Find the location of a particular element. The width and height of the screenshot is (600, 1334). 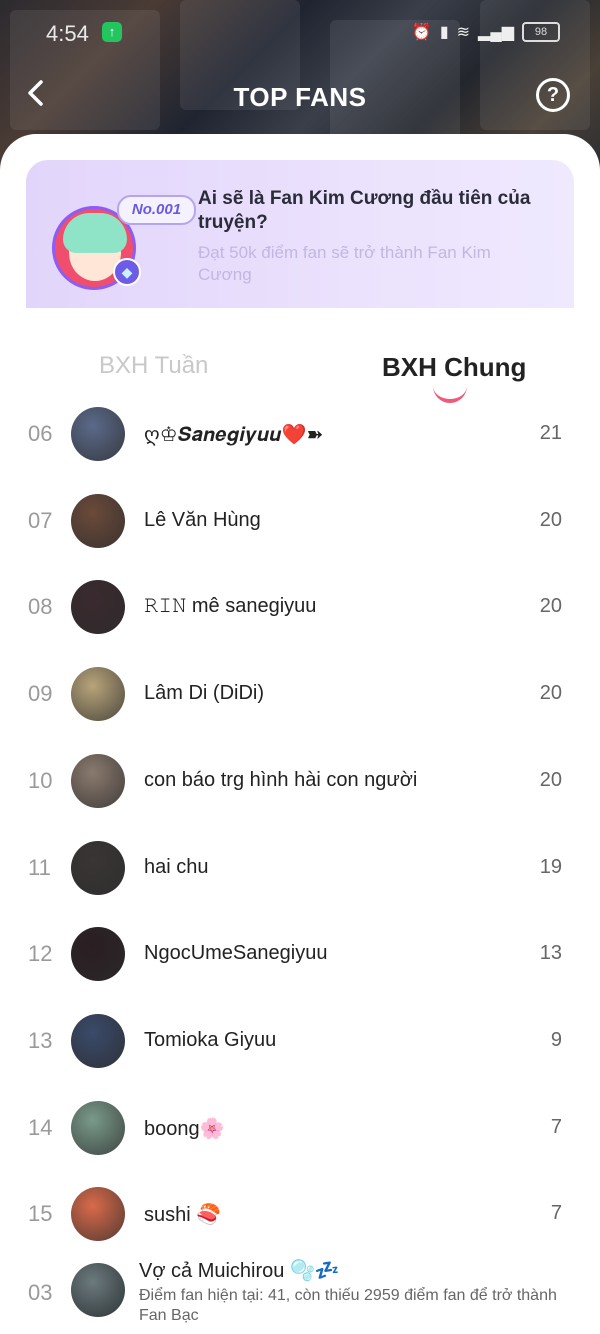

rank-number: 10 is located at coordinates (40, 780).